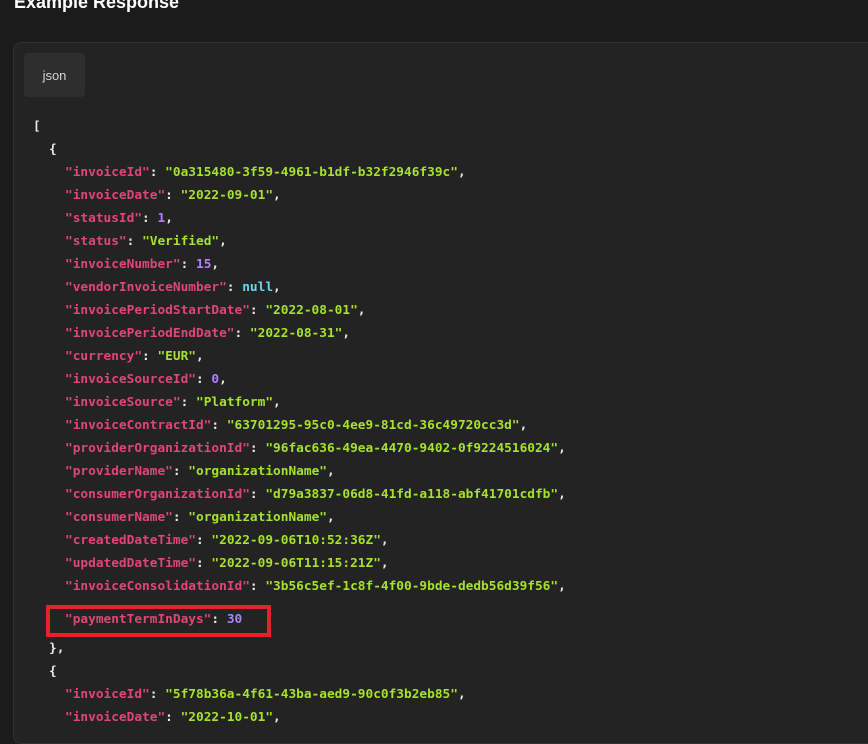  Describe the element at coordinates (412, 586) in the screenshot. I see `json-value: "3b56c5ef-1c8f-4f00-9bde-dedb56d39f56"` at that location.